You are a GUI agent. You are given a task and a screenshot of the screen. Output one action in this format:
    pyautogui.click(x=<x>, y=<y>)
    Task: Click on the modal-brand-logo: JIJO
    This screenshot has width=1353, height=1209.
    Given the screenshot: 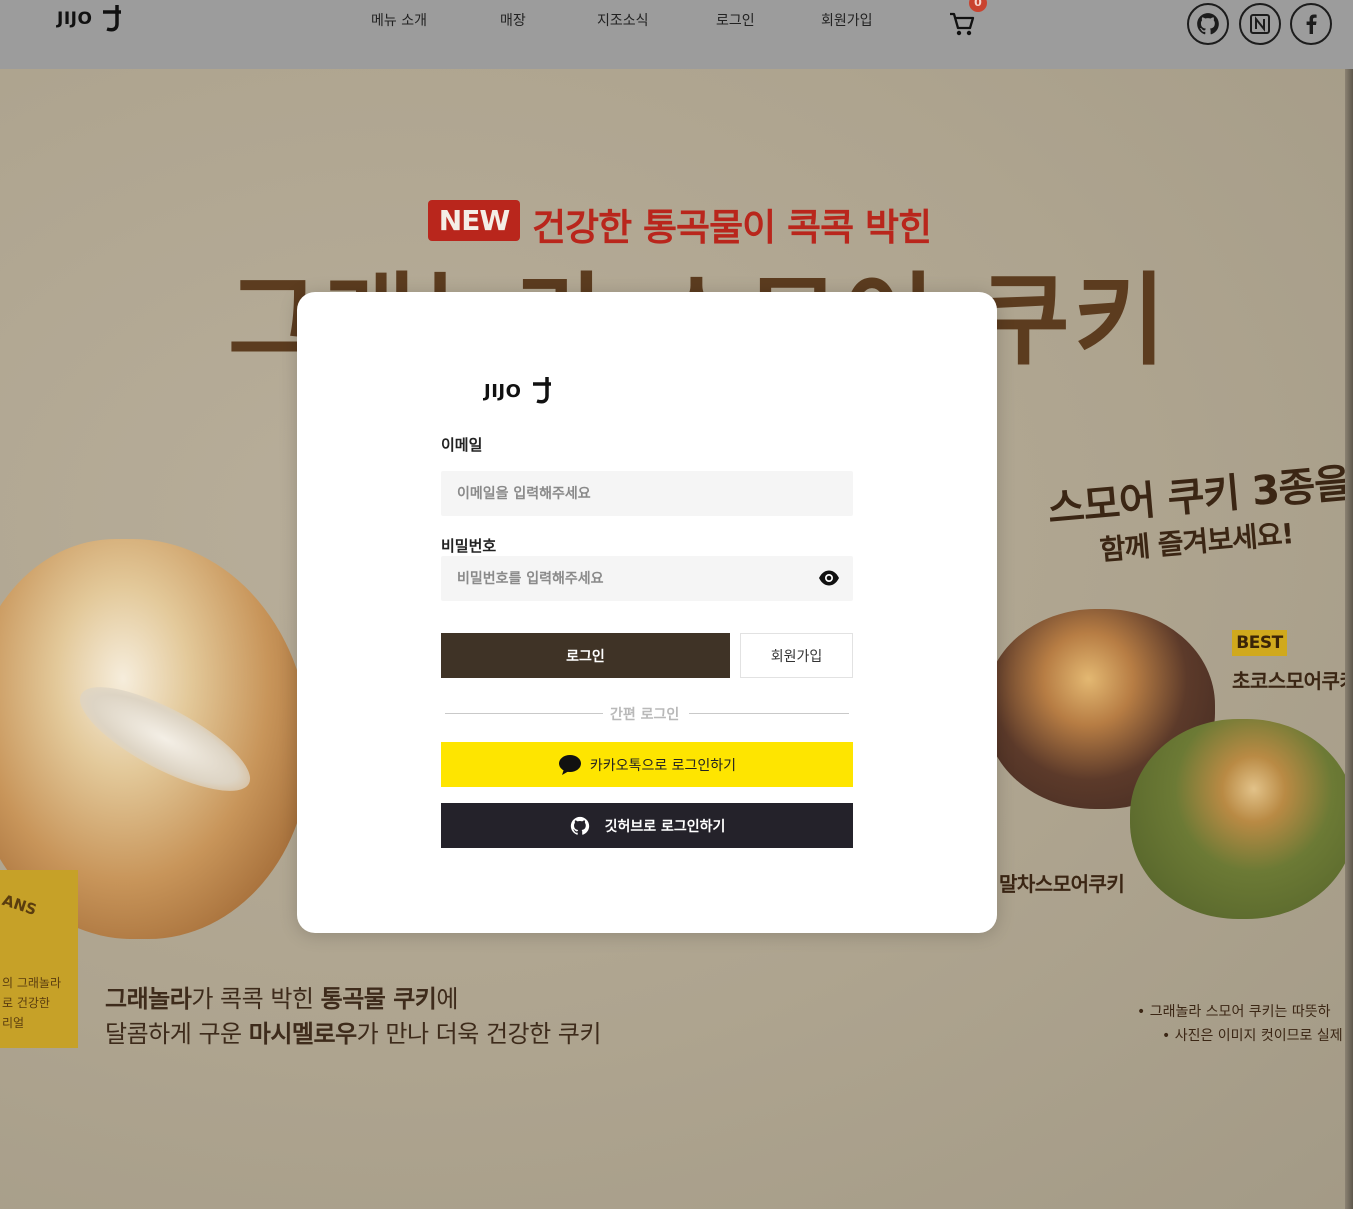 What is the action you would take?
    pyautogui.click(x=519, y=391)
    